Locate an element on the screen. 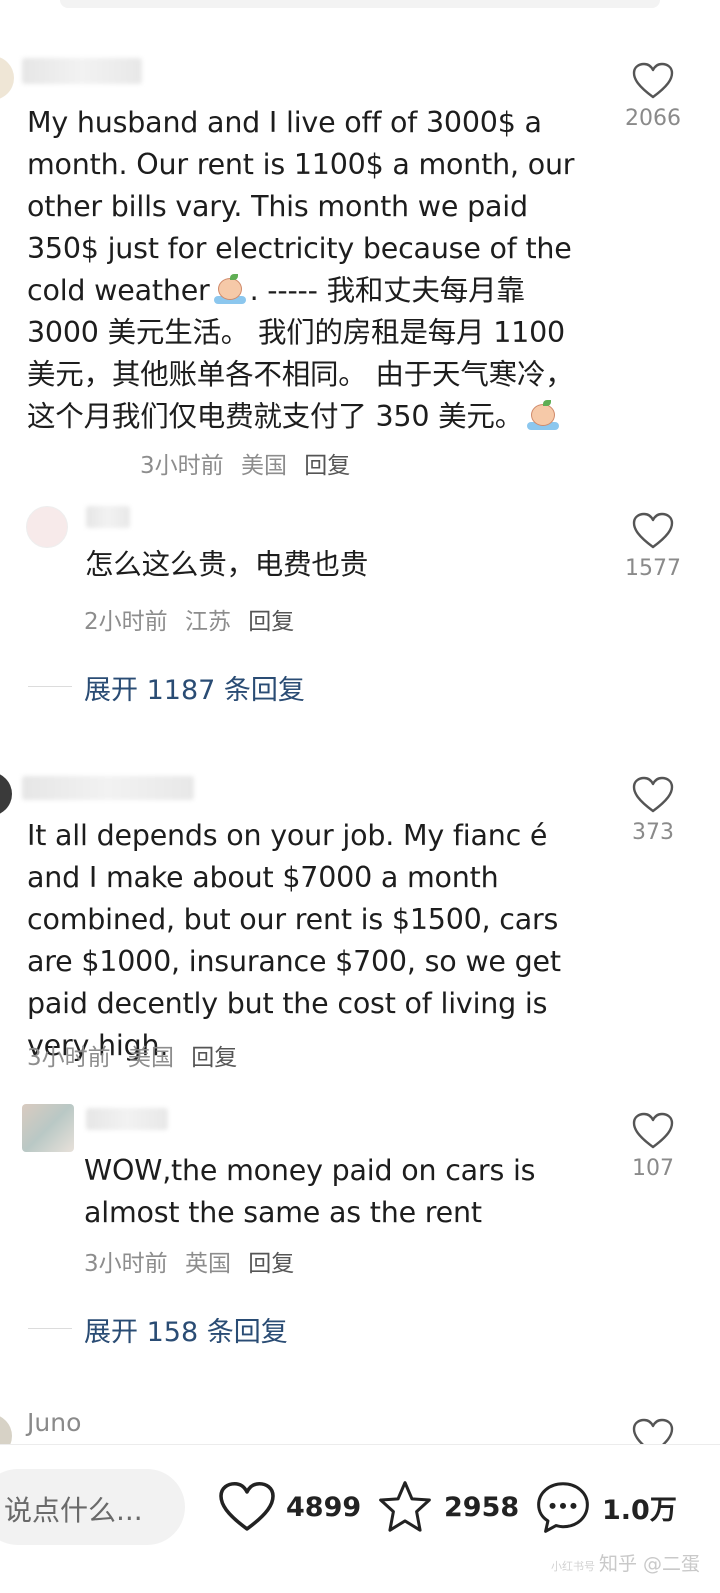 Image resolution: width=720 pixels, height=1593 pixels. reply-meta: 3小时前 英国 回复 is located at coordinates (194, 1261).